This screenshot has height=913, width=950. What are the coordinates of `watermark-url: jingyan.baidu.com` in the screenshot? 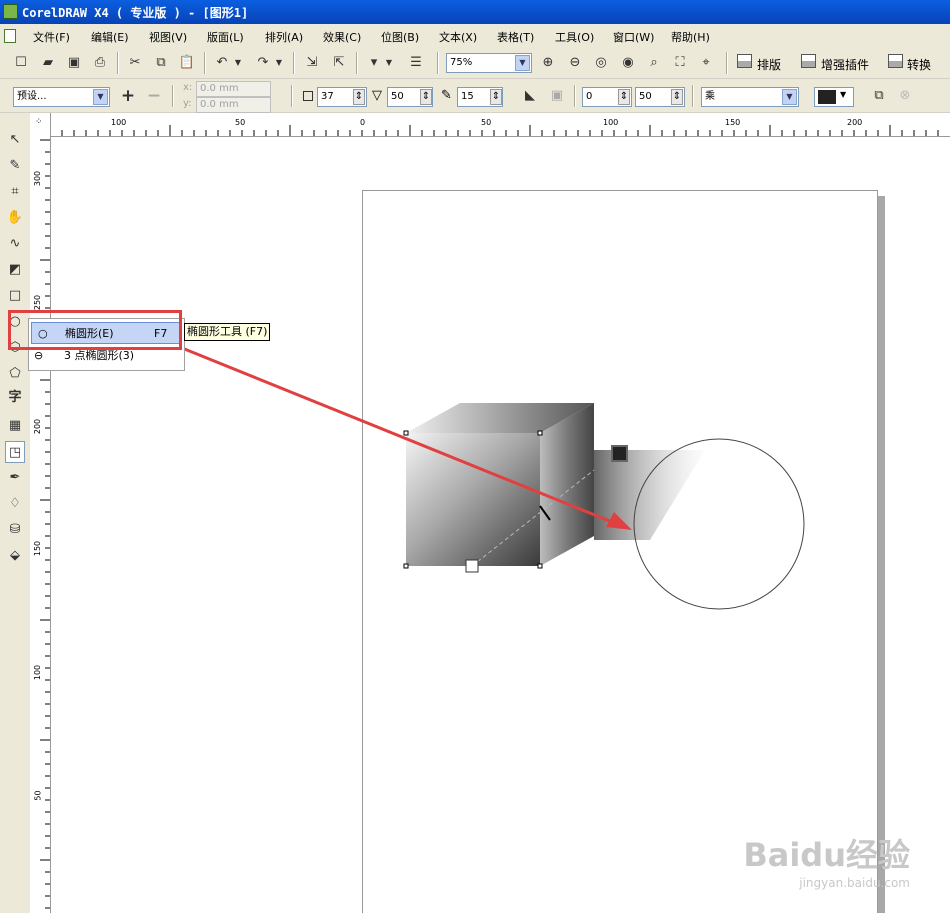 It's located at (854, 883).